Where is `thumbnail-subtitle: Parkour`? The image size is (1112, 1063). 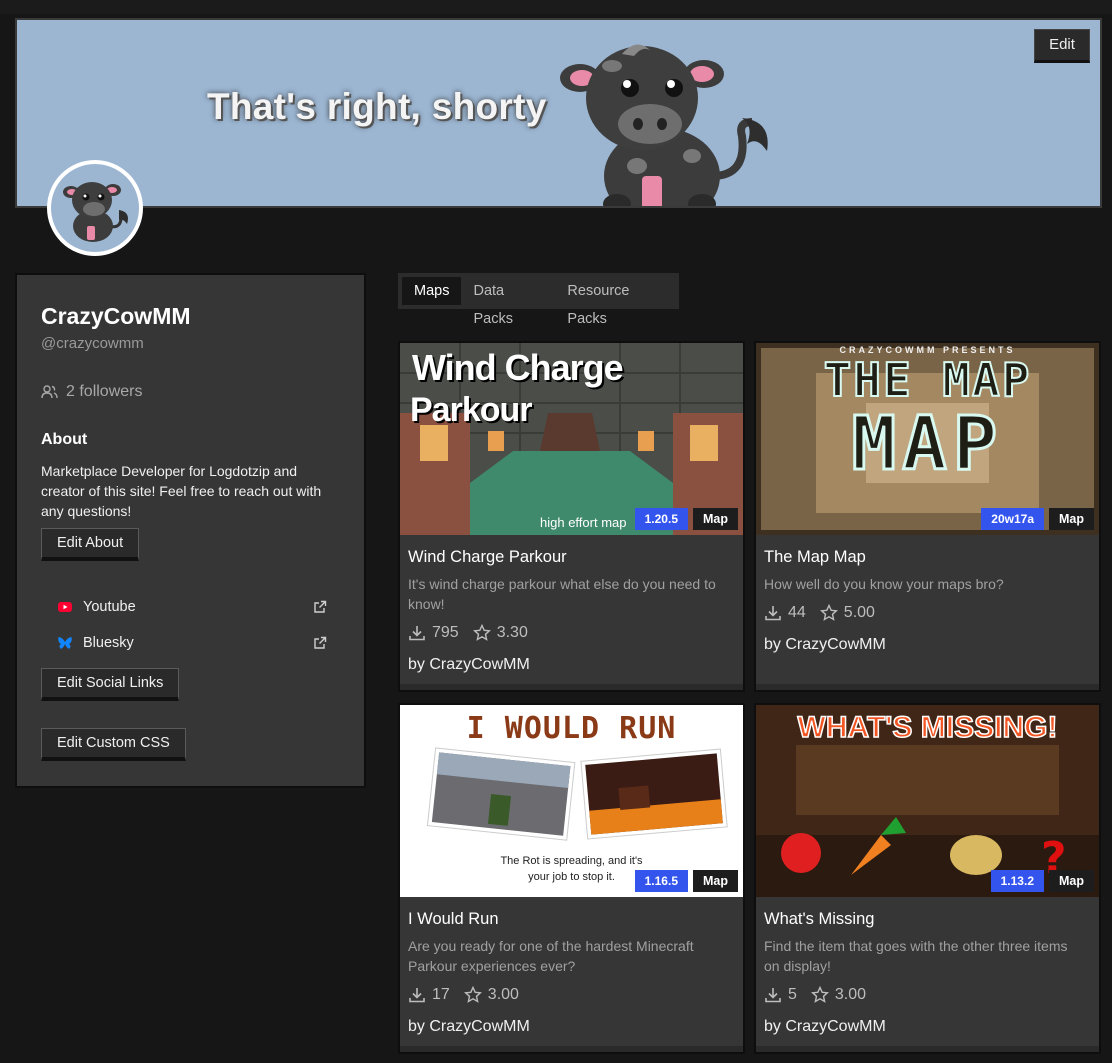 thumbnail-subtitle: Parkour is located at coordinates (471, 410).